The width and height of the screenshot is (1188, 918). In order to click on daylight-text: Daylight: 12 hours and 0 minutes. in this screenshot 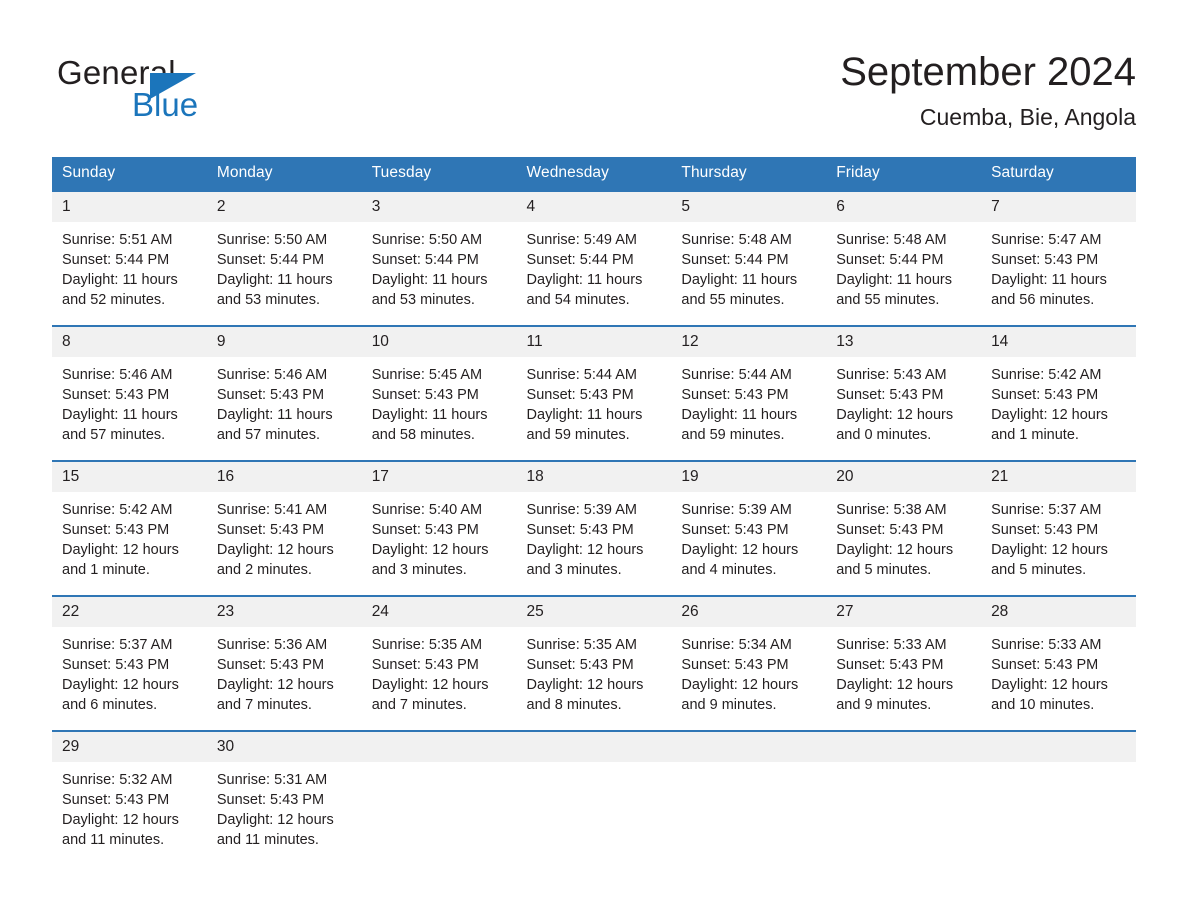, I will do `click(895, 425)`.